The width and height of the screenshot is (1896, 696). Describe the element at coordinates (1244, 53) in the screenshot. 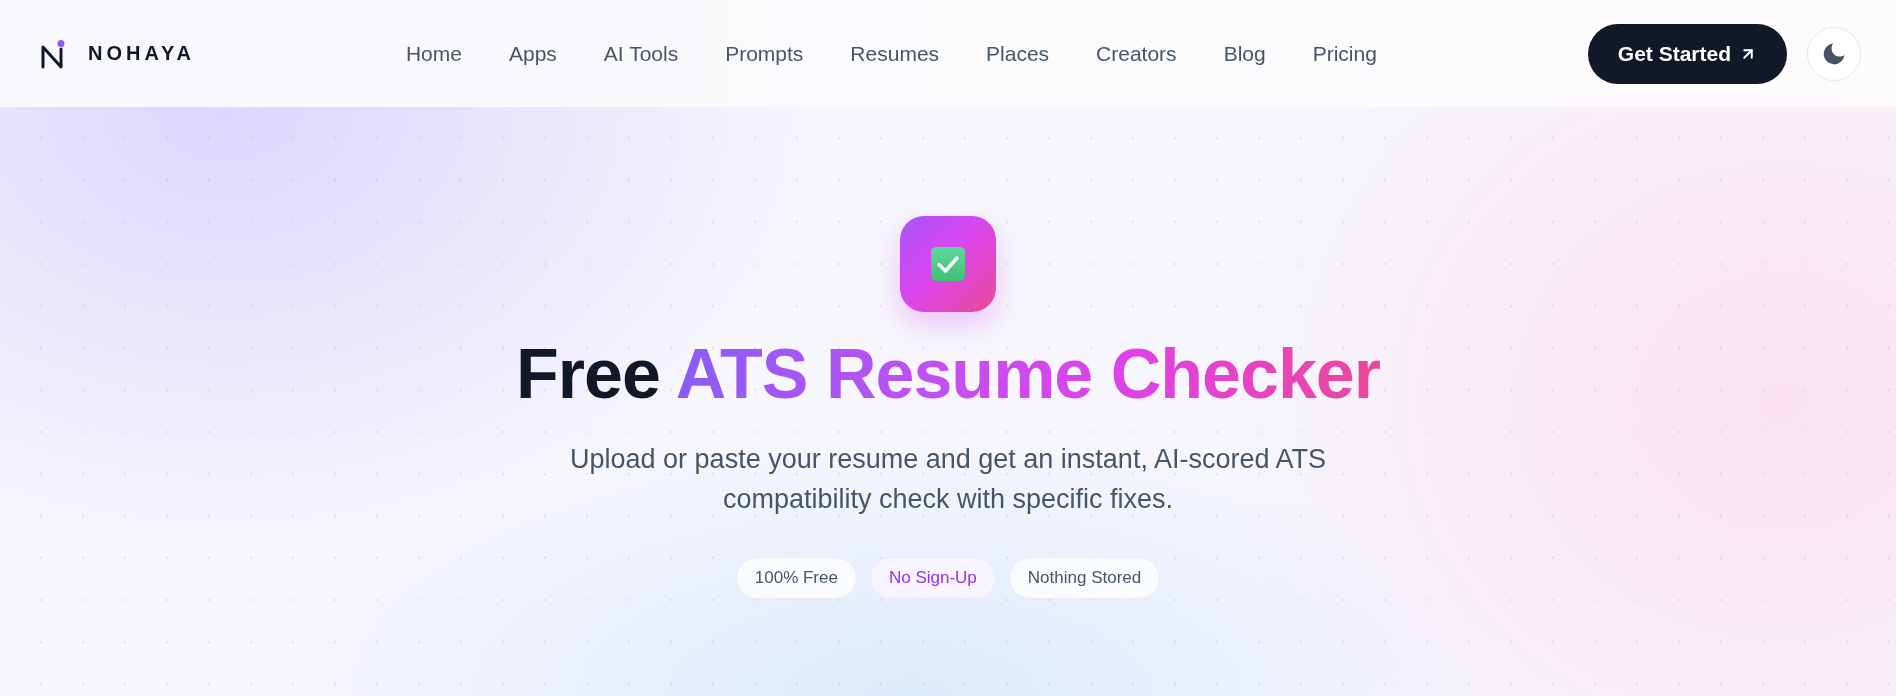

I see `nav-link: Blog` at that location.